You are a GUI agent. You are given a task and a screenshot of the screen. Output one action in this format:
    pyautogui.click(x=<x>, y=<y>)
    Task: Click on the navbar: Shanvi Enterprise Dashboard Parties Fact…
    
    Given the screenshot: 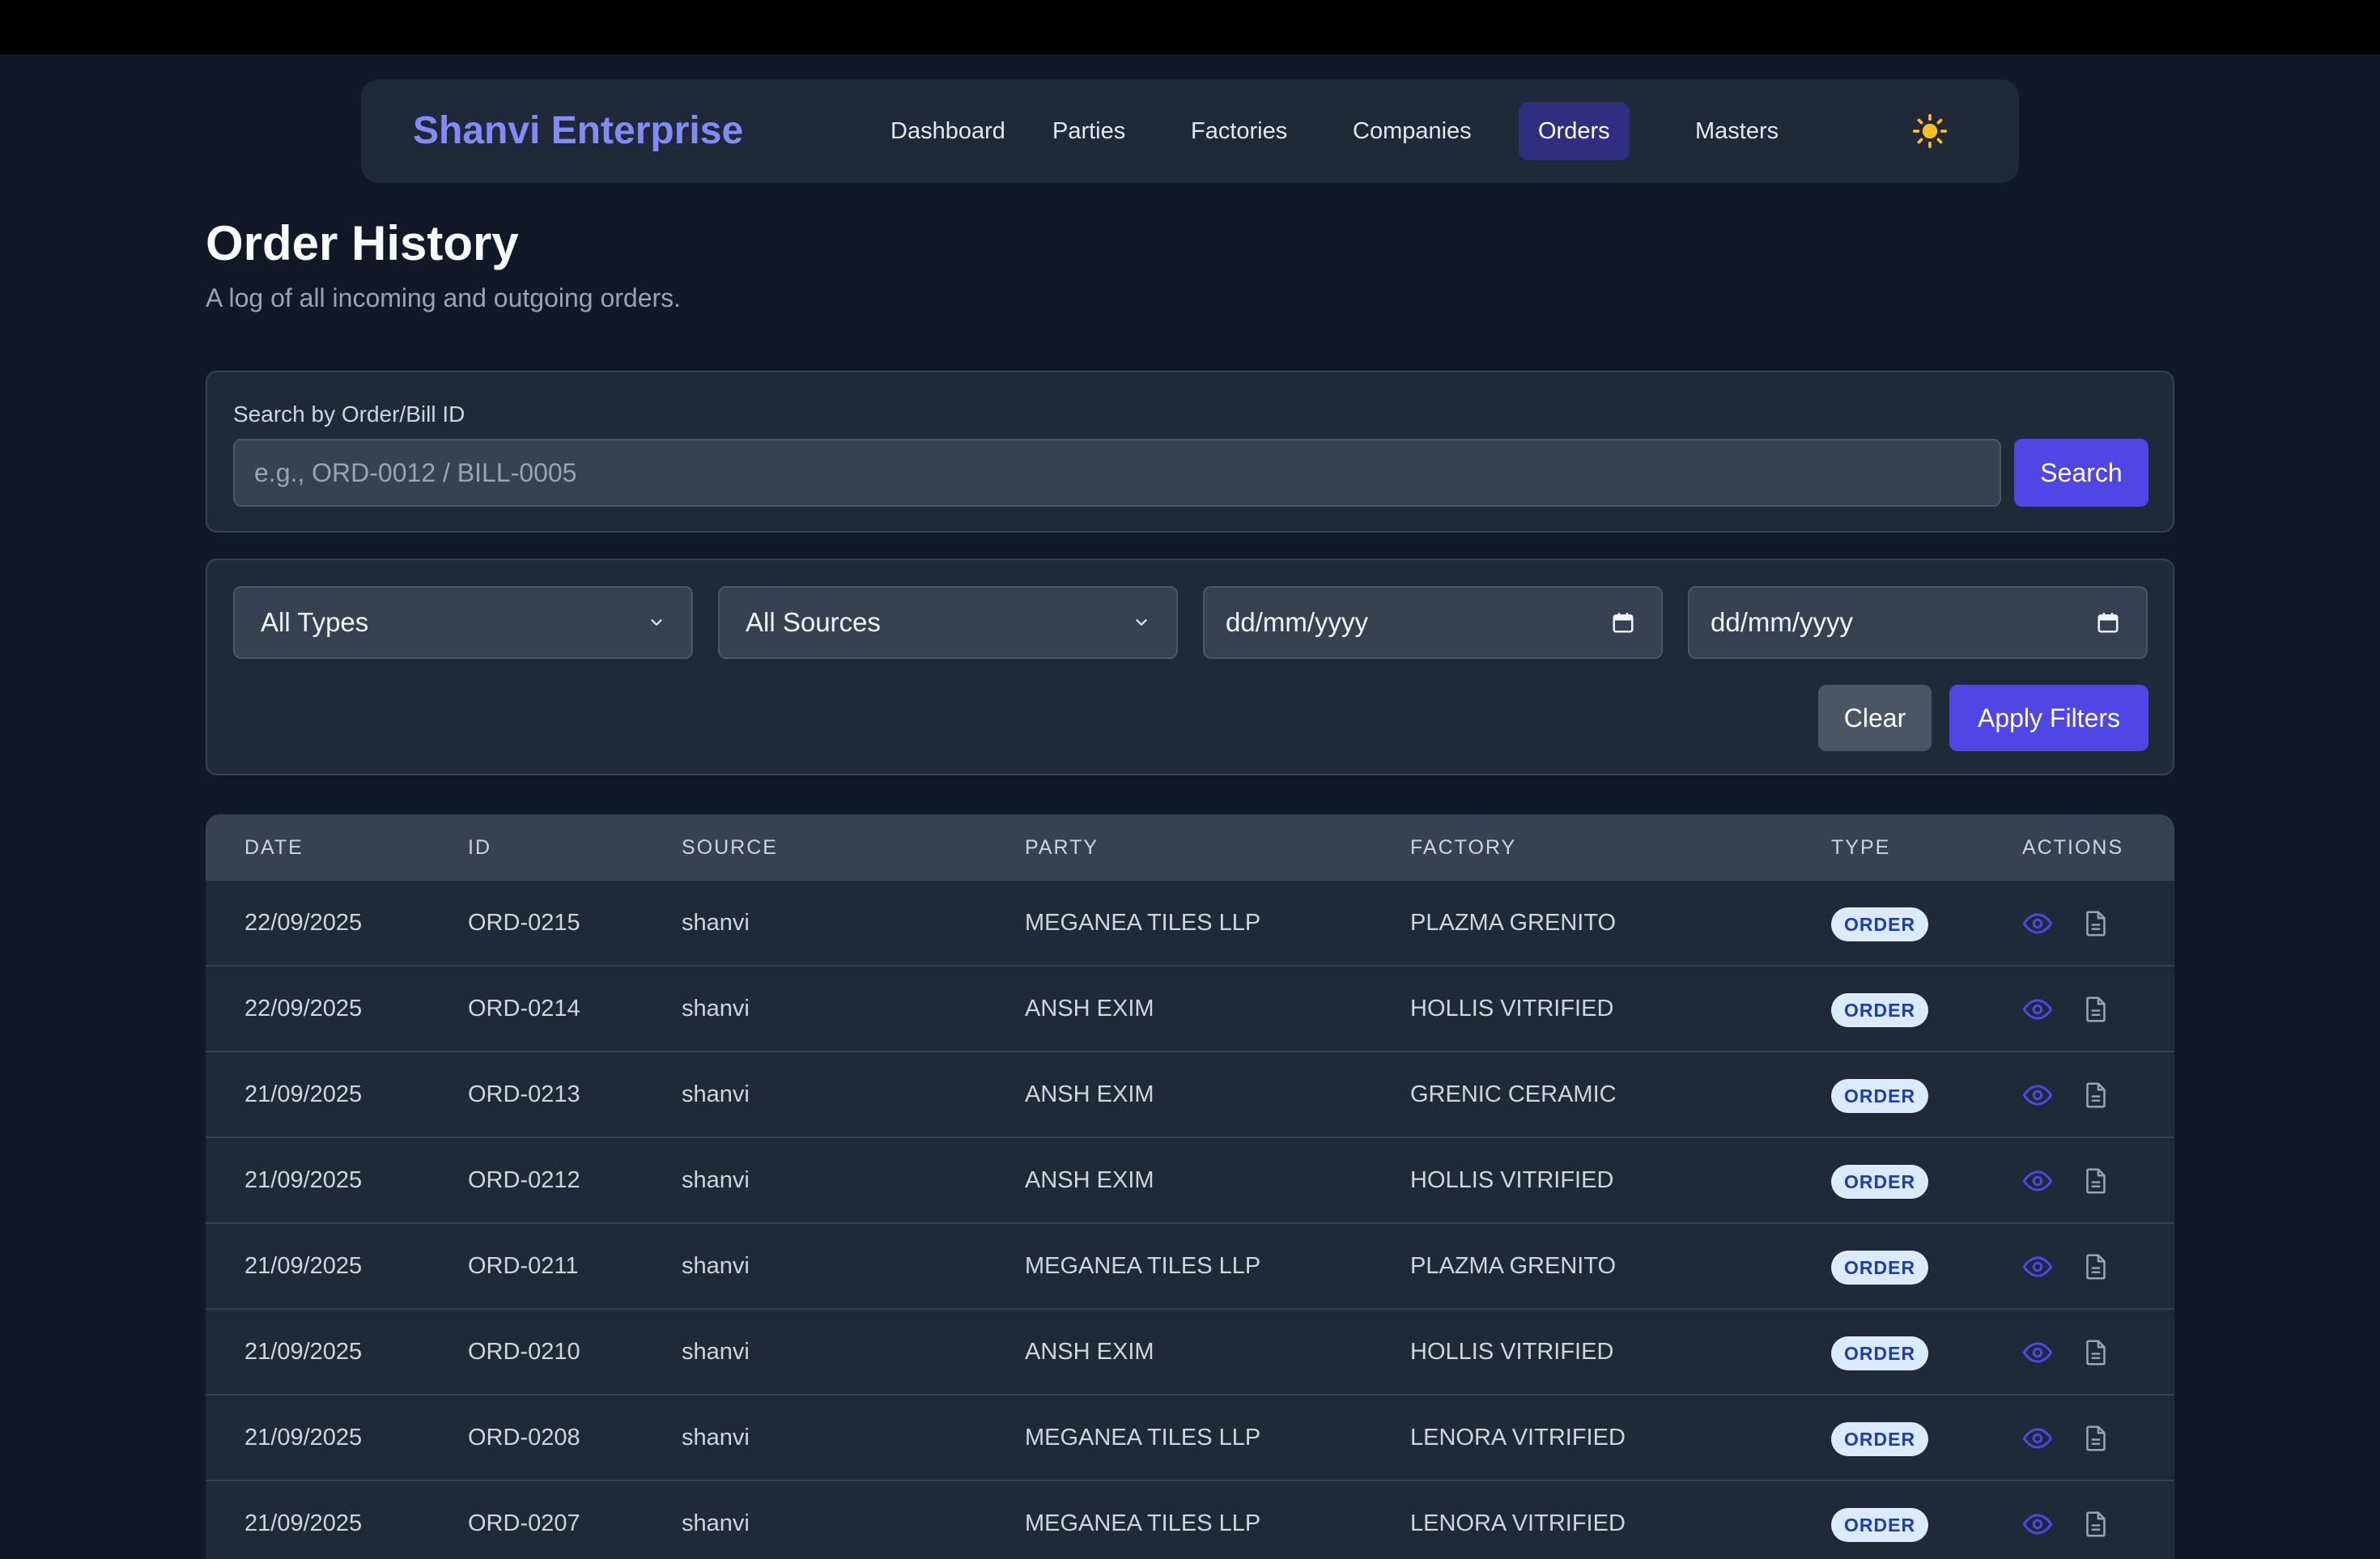 What is the action you would take?
    pyautogui.click(x=1190, y=131)
    